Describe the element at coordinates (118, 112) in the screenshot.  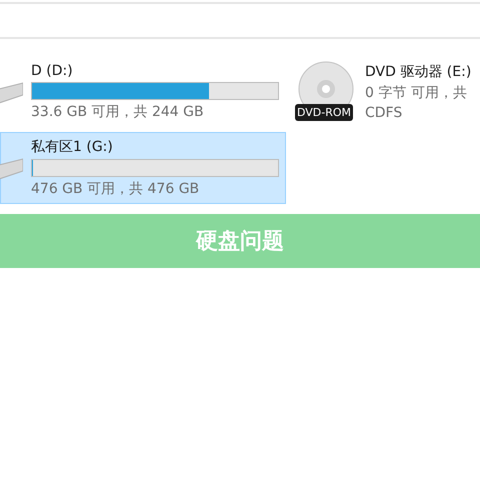
I see `drive-space: 33.6 GB 可用，共 244 GB` at that location.